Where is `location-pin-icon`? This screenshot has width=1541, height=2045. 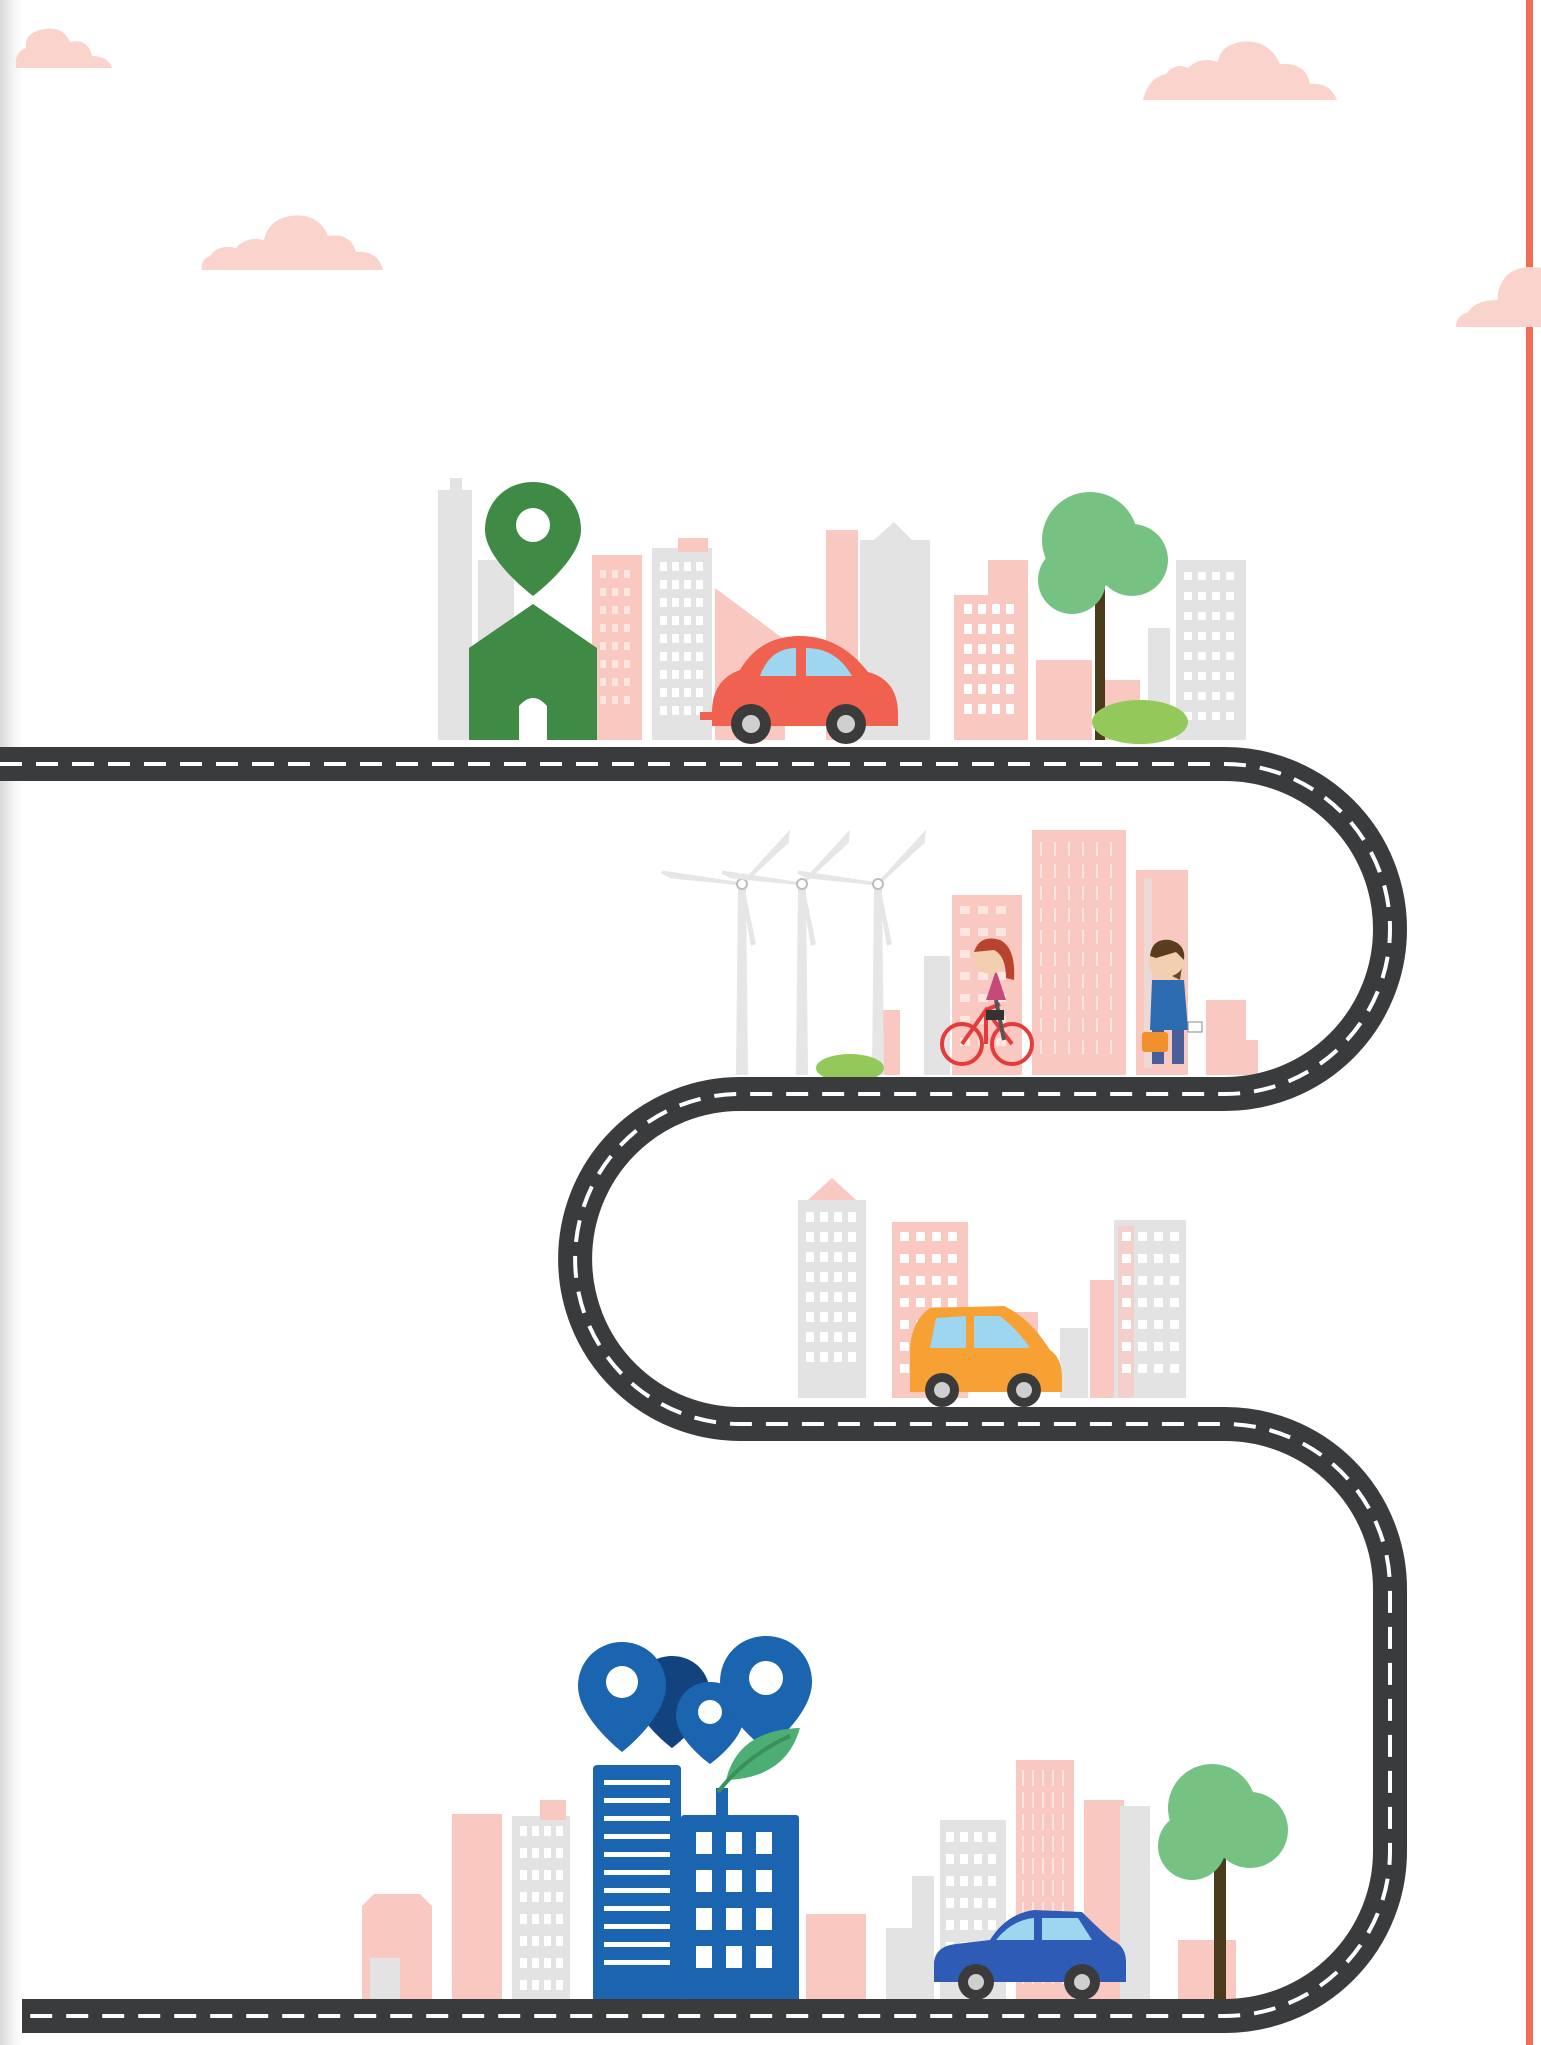 location-pin-icon is located at coordinates (622, 1697).